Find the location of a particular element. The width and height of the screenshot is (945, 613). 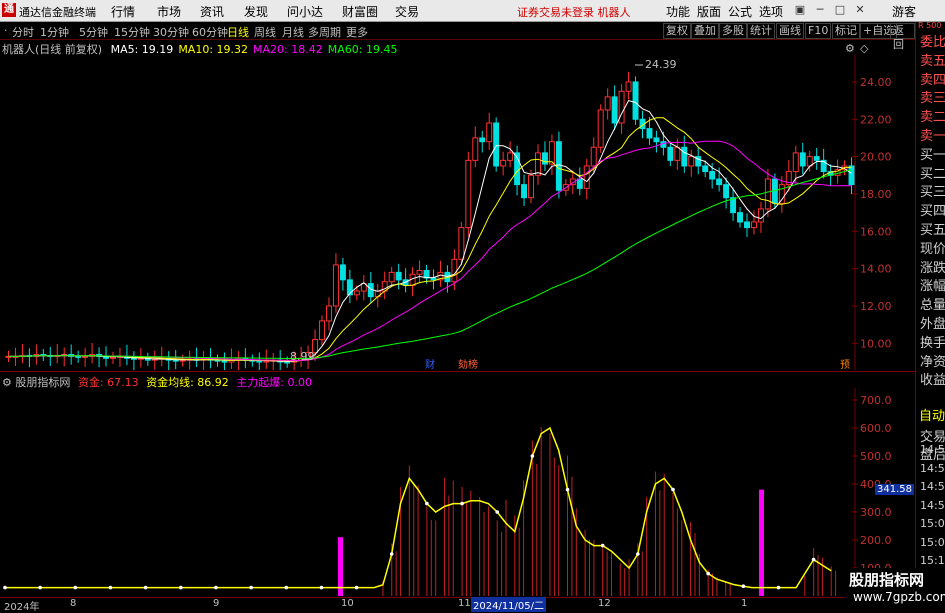

tick-time-0: 14:56 is located at coordinates (932, 449).